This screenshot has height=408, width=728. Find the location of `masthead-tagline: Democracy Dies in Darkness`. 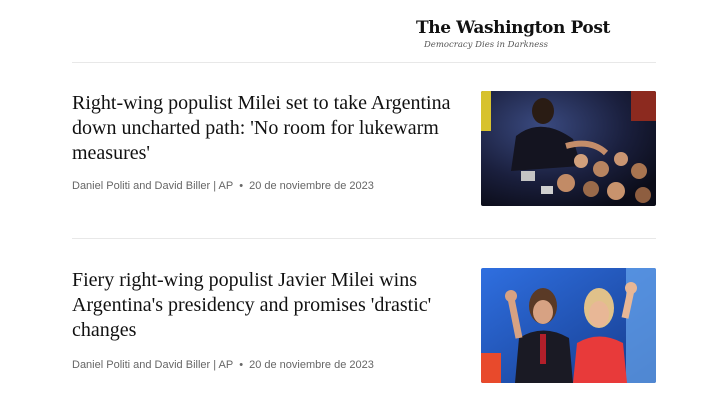

masthead-tagline: Democracy Dies in Darkness is located at coordinates (486, 45).